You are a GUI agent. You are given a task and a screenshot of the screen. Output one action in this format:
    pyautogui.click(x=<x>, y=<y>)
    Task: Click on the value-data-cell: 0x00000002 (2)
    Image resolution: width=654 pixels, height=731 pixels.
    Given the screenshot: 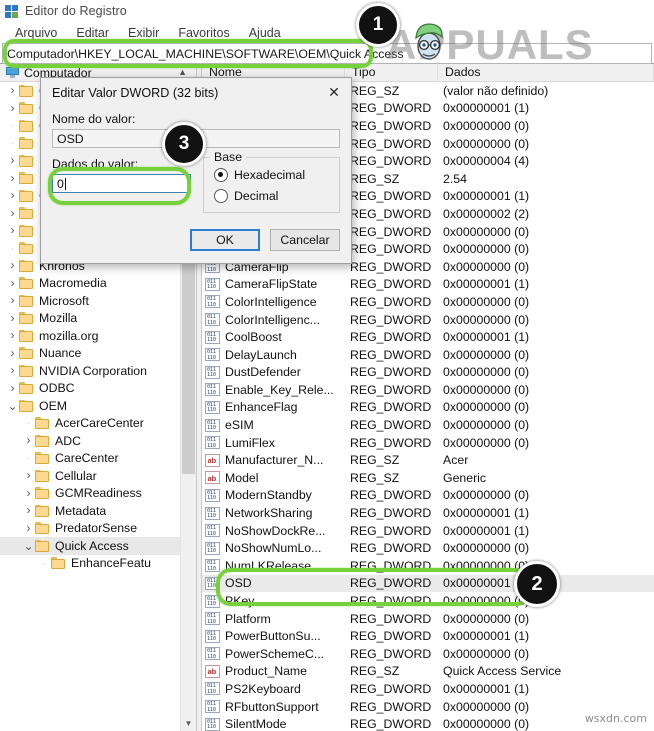 What is the action you would take?
    pyautogui.click(x=486, y=213)
    